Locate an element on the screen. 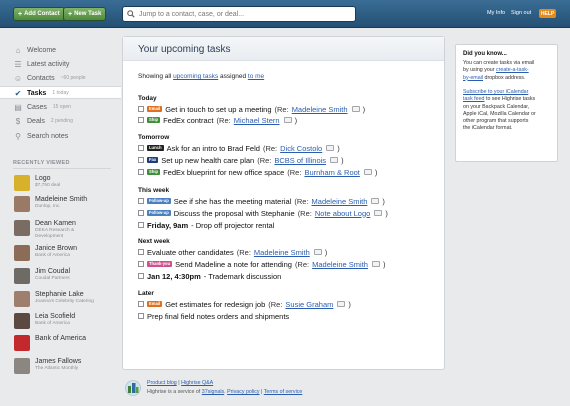 The height and width of the screenshot is (406, 570). task-related-link: Note about Logo is located at coordinates (342, 213).